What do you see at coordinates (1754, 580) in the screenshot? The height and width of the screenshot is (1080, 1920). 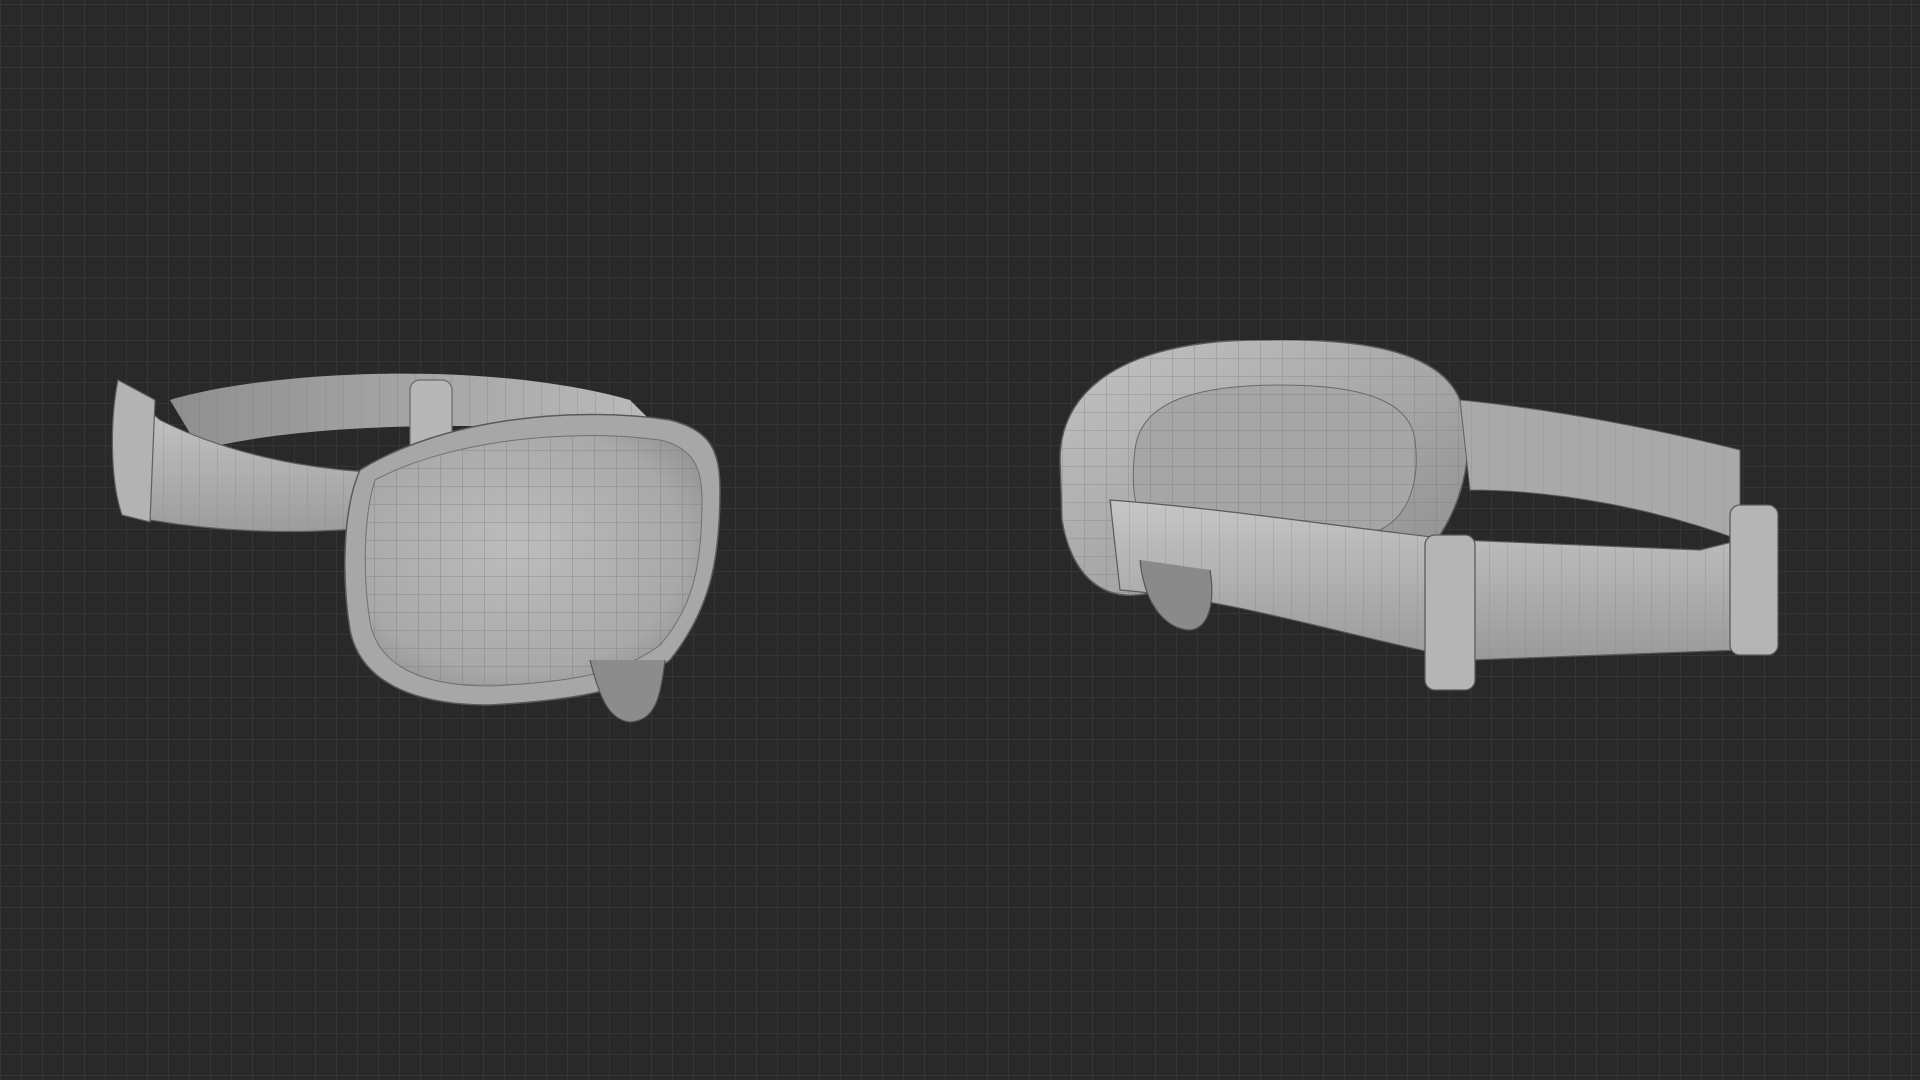 I see `strap-buckle-right` at bounding box center [1754, 580].